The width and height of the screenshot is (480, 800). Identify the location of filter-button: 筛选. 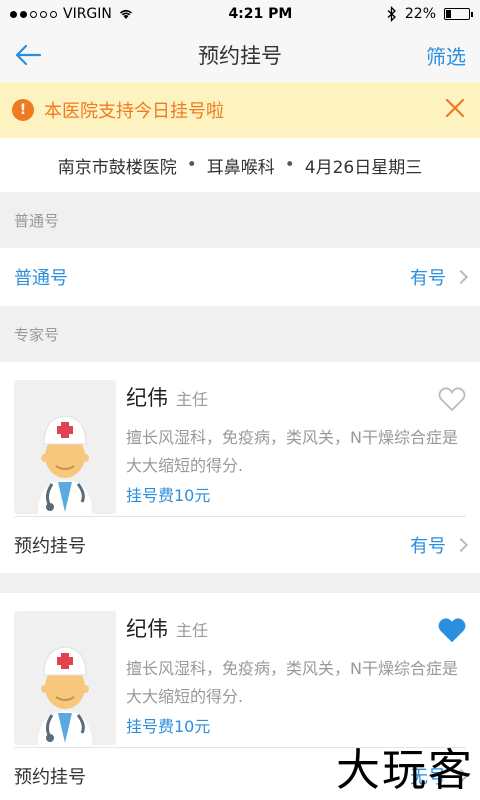
(446, 55).